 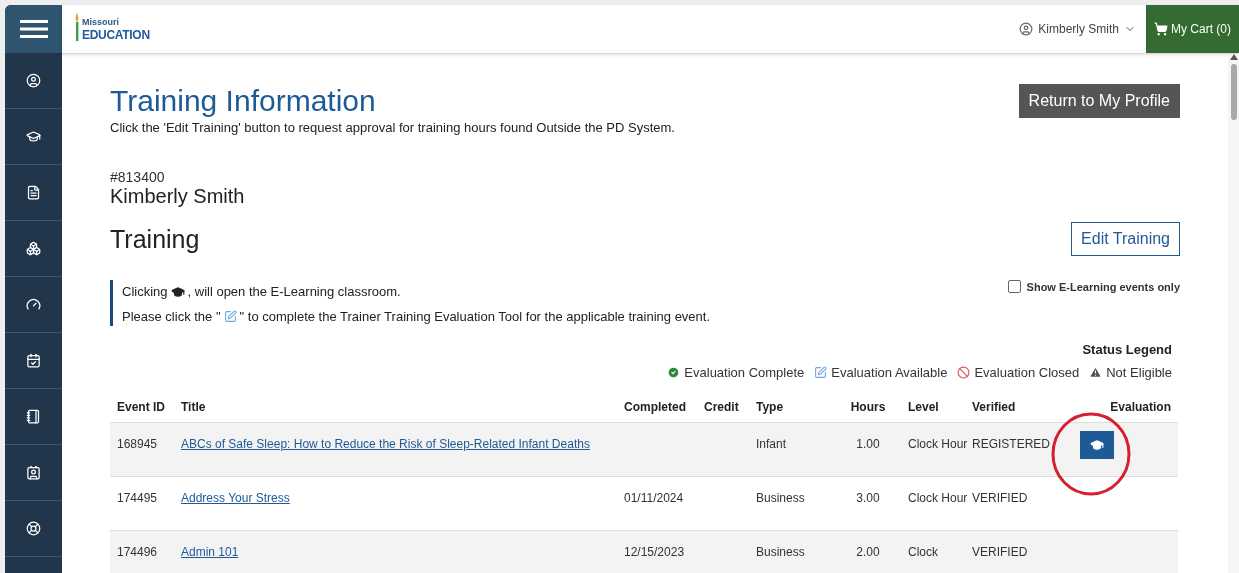 What do you see at coordinates (1027, 372) in the screenshot?
I see `legend-label: Evaluation Closed` at bounding box center [1027, 372].